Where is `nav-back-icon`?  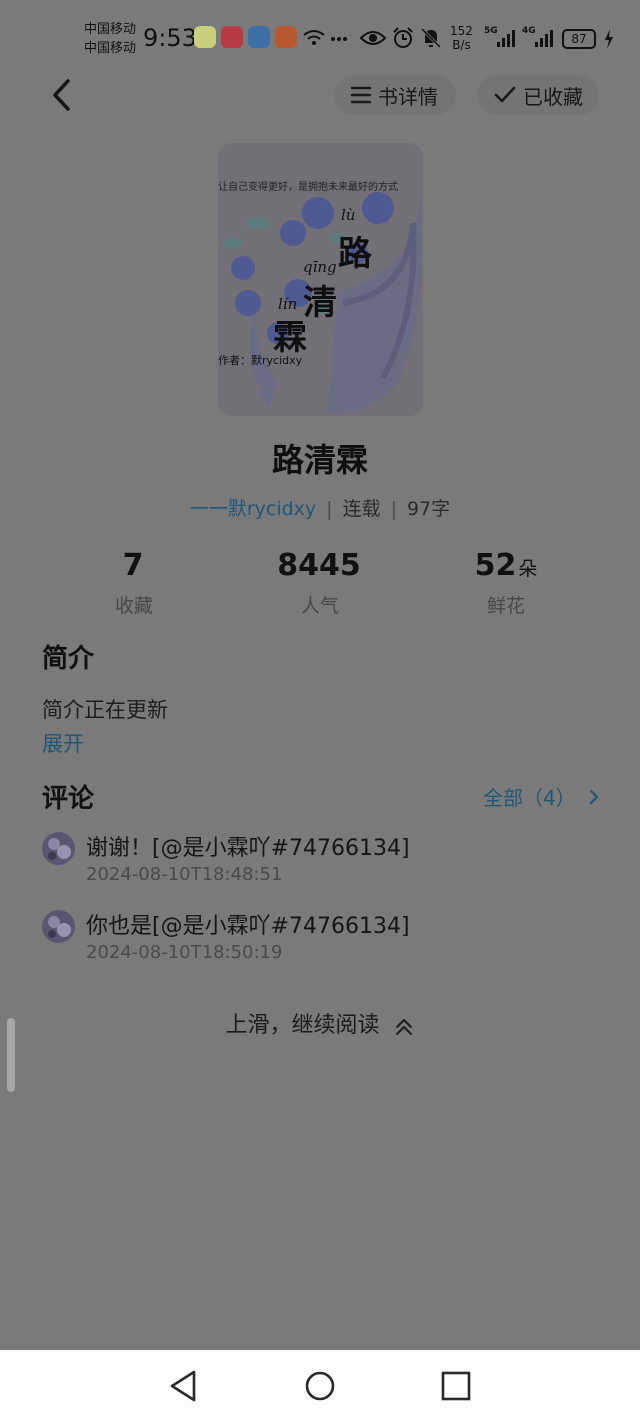
nav-back-icon is located at coordinates (184, 1386).